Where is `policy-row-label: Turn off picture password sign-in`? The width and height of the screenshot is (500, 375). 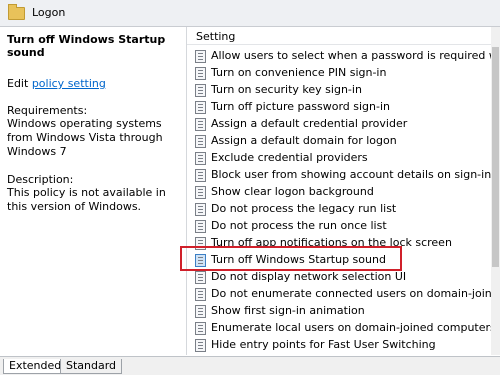 policy-row-label: Turn off picture password sign-in is located at coordinates (300, 106).